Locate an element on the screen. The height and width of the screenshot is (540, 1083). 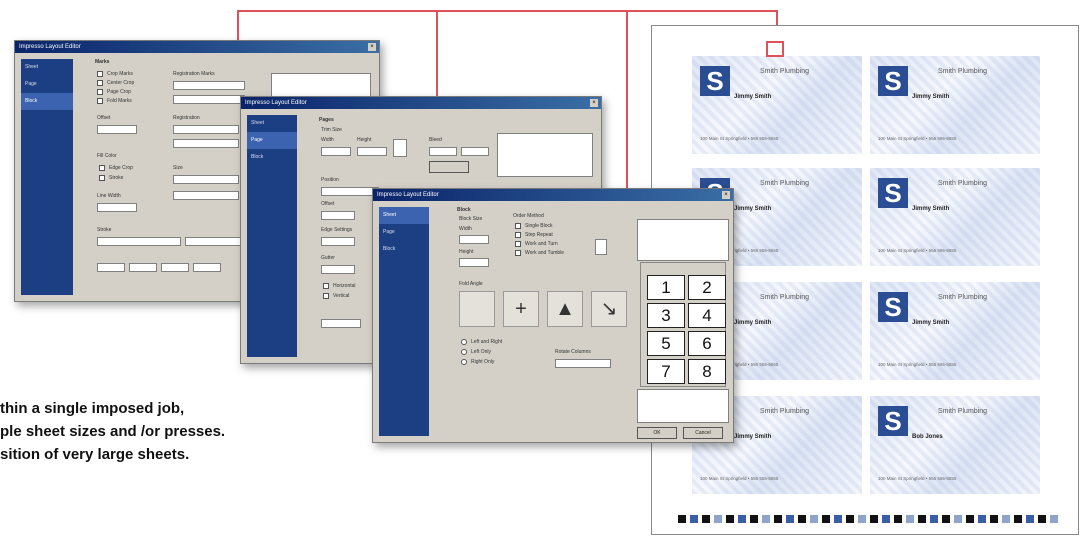
caption-line-1: thin a single imposed job, is located at coordinates (92, 408).